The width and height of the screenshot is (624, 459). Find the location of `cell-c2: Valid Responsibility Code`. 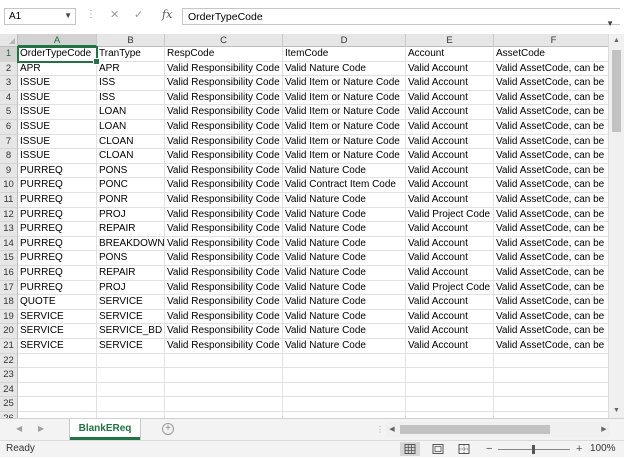

cell-c2: Valid Responsibility Code is located at coordinates (224, 69).